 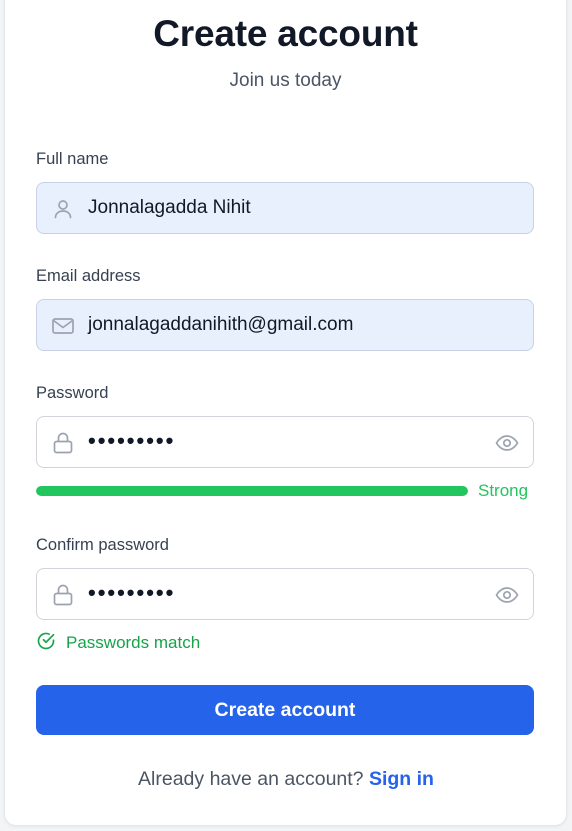 I want to click on signin-prompt: Already have an account? Sign in, so click(x=286, y=779).